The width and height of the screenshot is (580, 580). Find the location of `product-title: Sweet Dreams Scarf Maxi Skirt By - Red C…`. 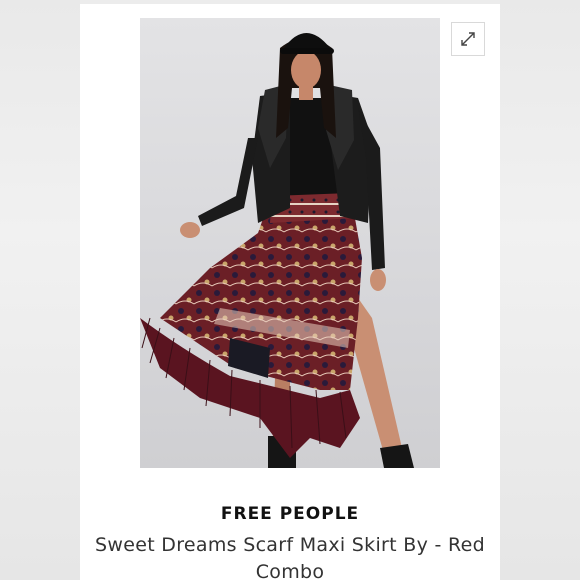

product-title: Sweet Dreams Scarf Maxi Skirt By - Red C… is located at coordinates (290, 556).